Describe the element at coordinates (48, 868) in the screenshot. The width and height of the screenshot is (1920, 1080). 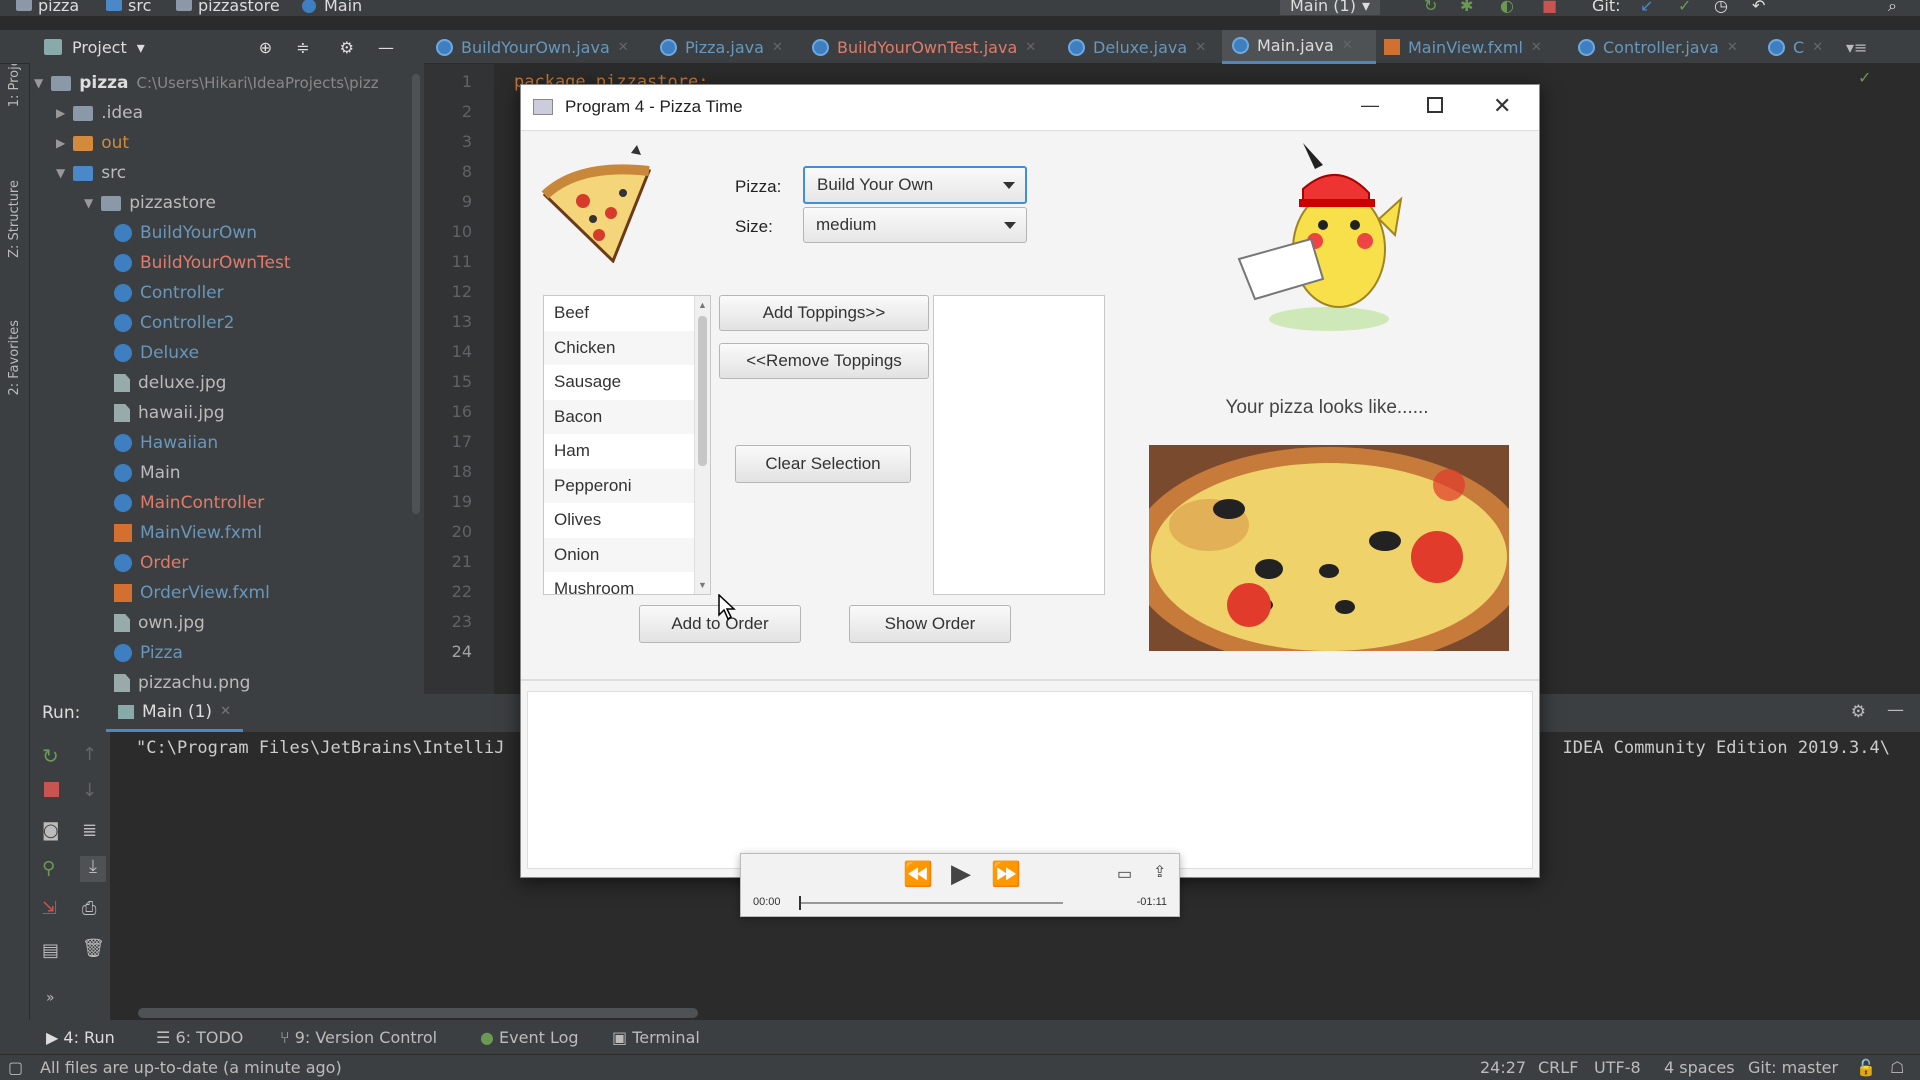
I see `restore-layout-icon: ⚲` at that location.